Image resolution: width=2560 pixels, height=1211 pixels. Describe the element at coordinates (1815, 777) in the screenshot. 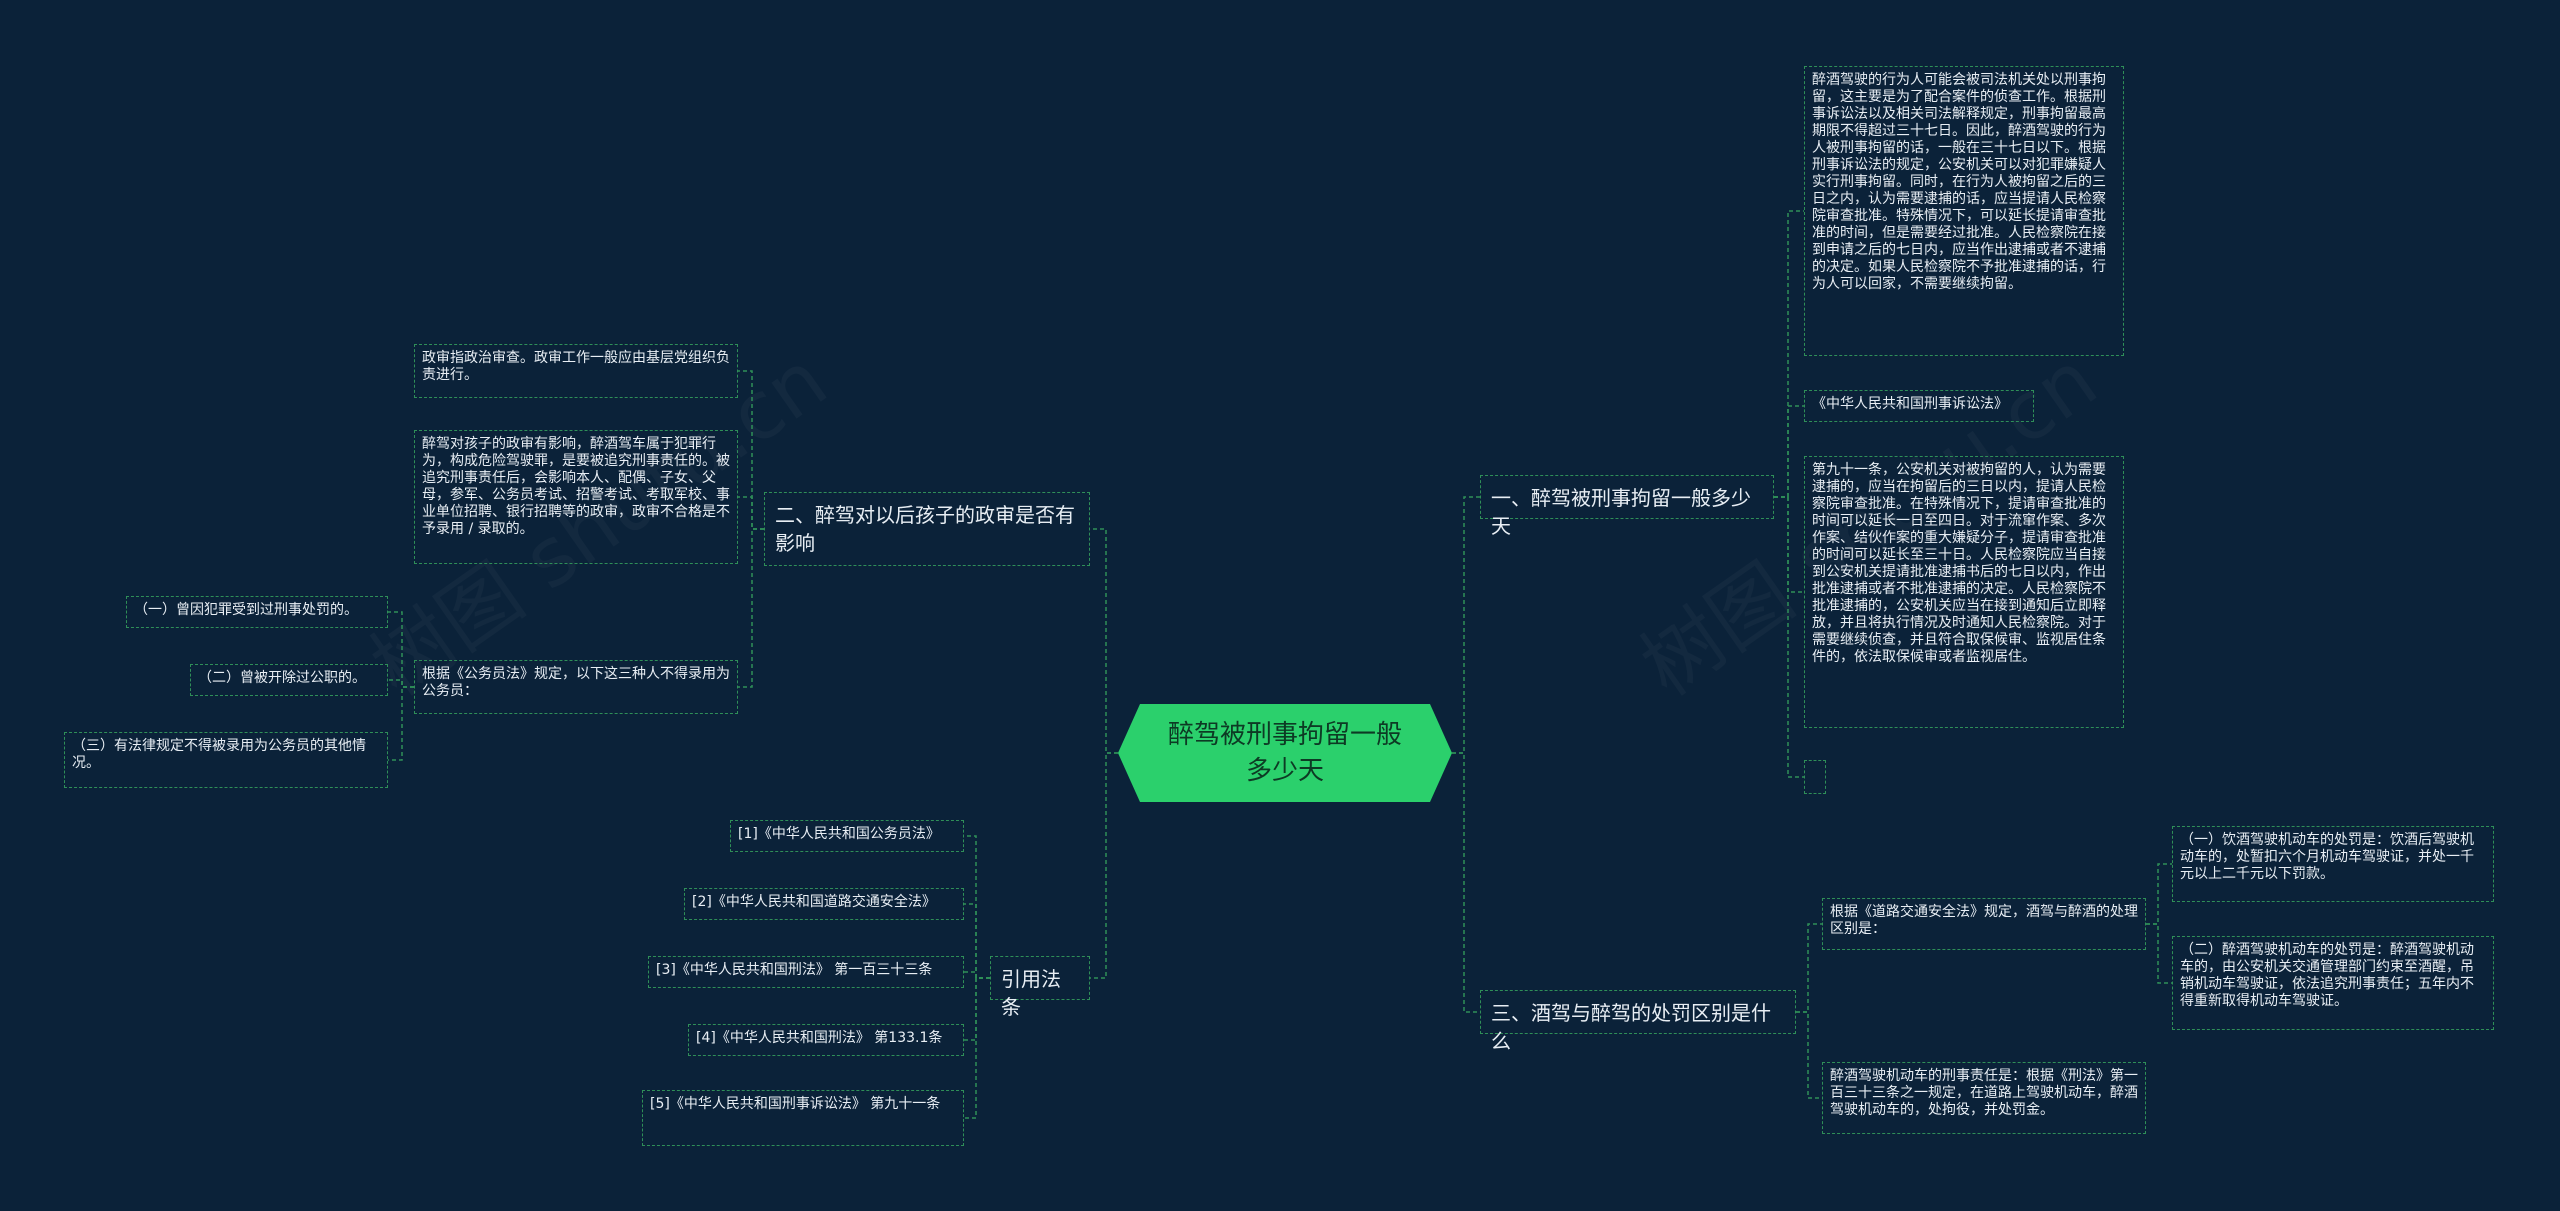

I see `empty-leaf-node` at that location.